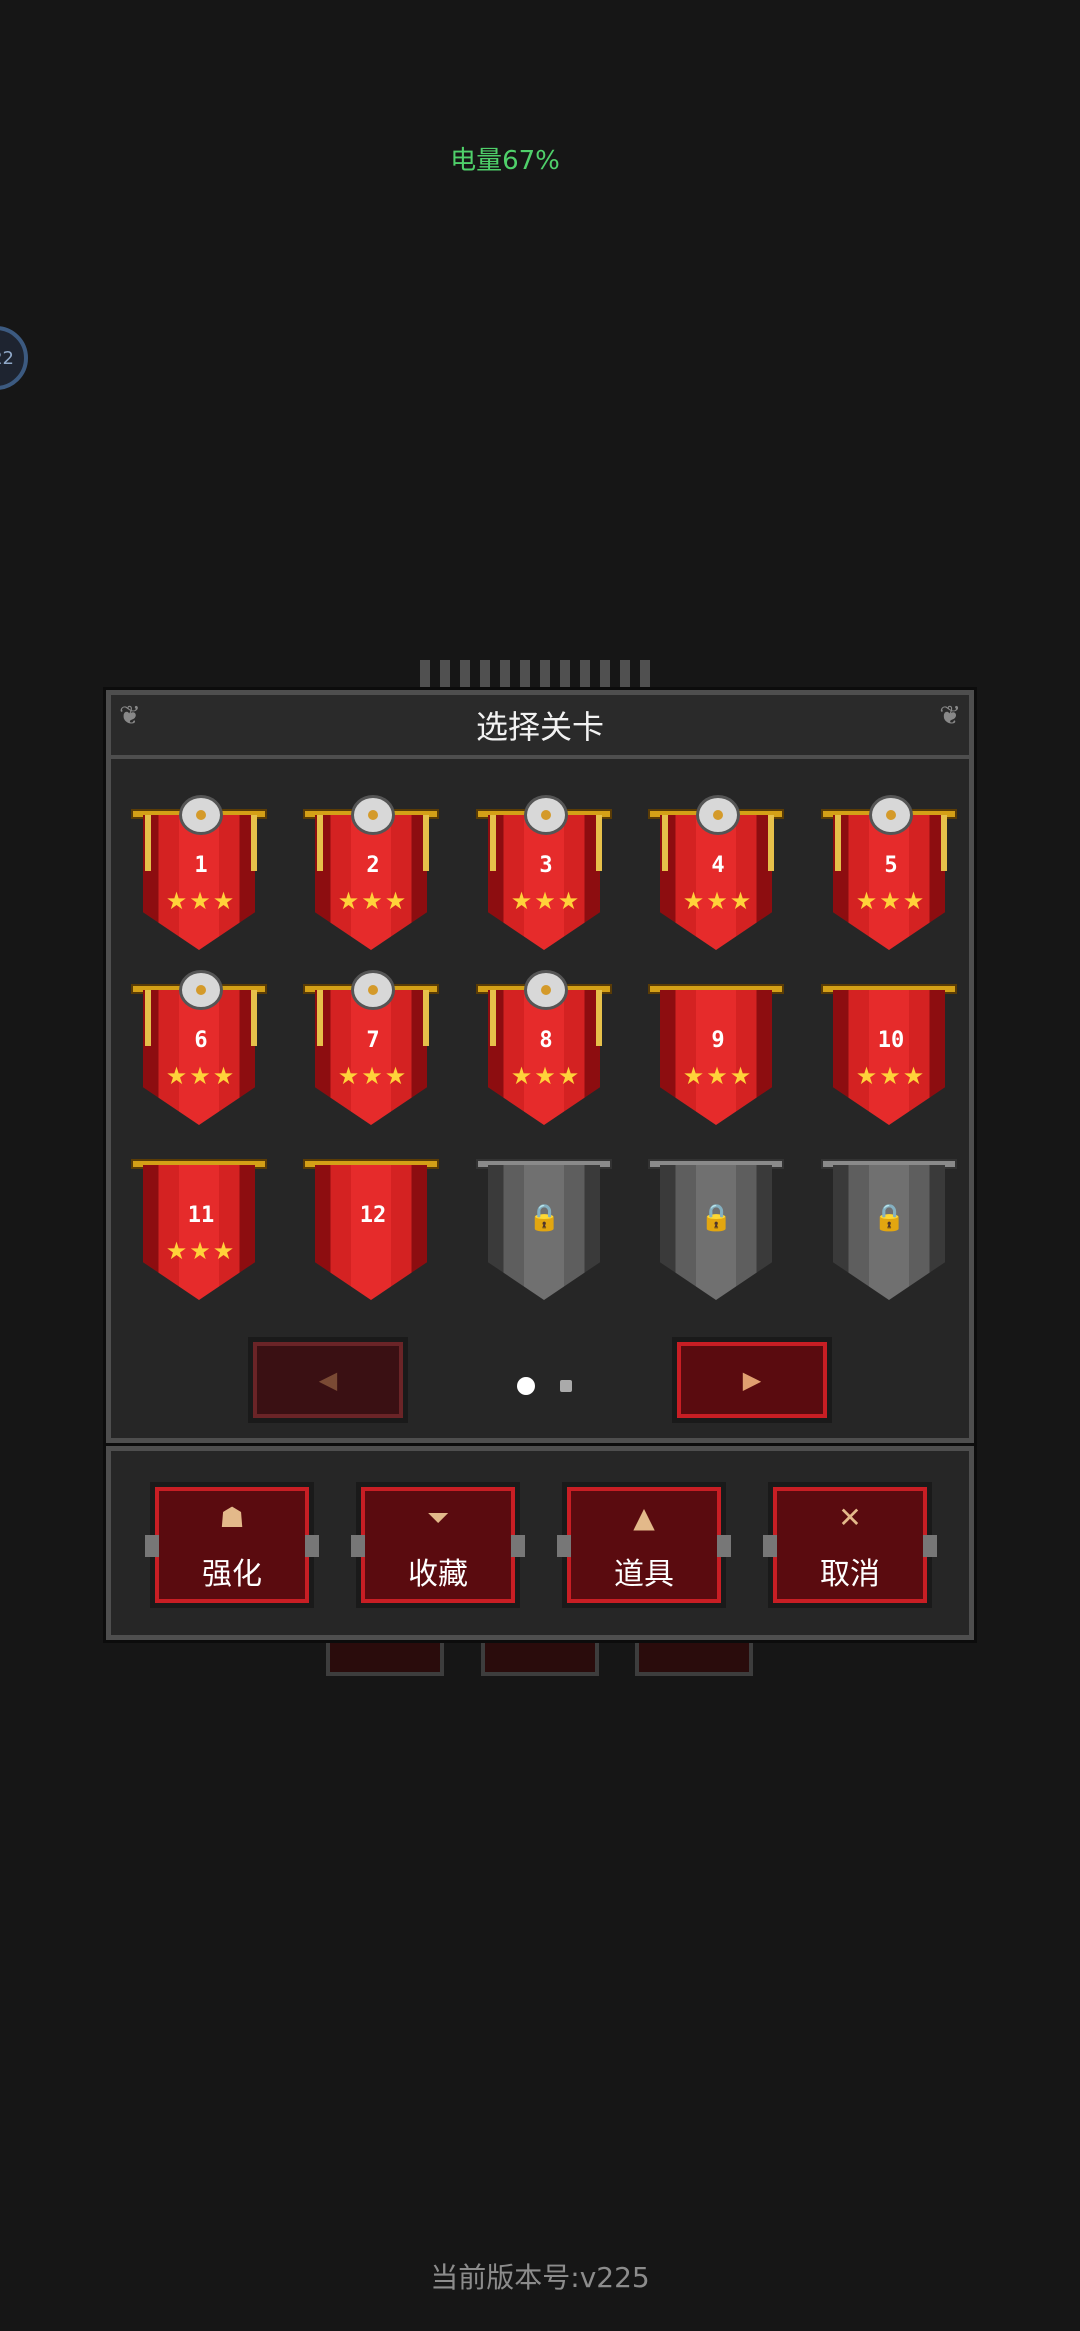 The height and width of the screenshot is (2331, 1080). What do you see at coordinates (540, 2277) in the screenshot?
I see `version-label: 当前版本号:v225` at bounding box center [540, 2277].